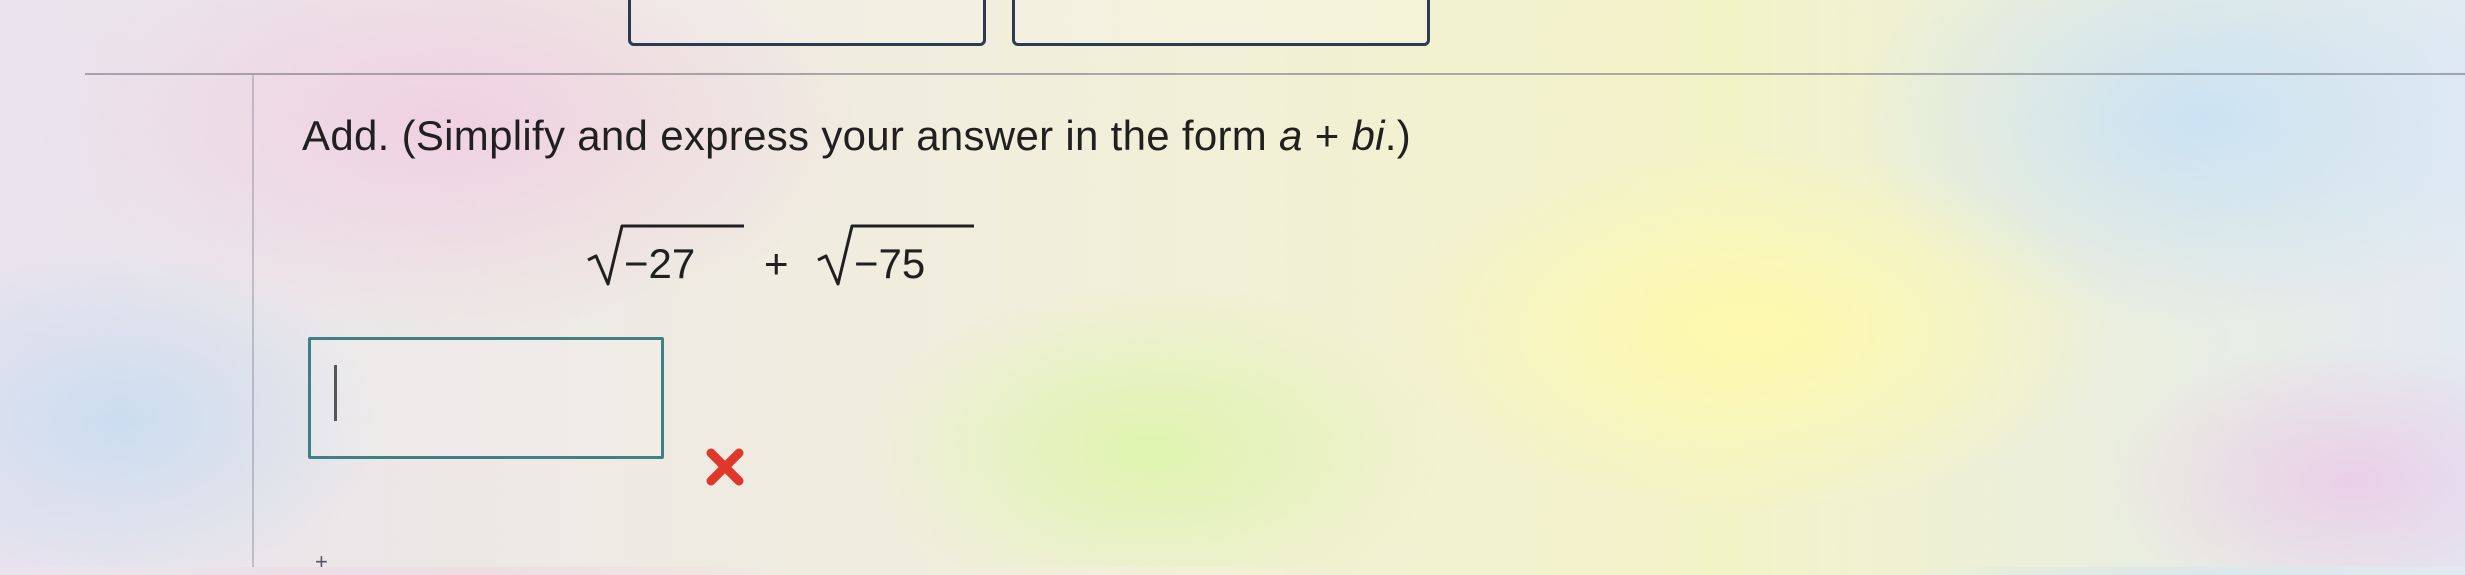 This screenshot has height=575, width=2465. What do you see at coordinates (725, 467) in the screenshot?
I see `incorrect-x-icon` at bounding box center [725, 467].